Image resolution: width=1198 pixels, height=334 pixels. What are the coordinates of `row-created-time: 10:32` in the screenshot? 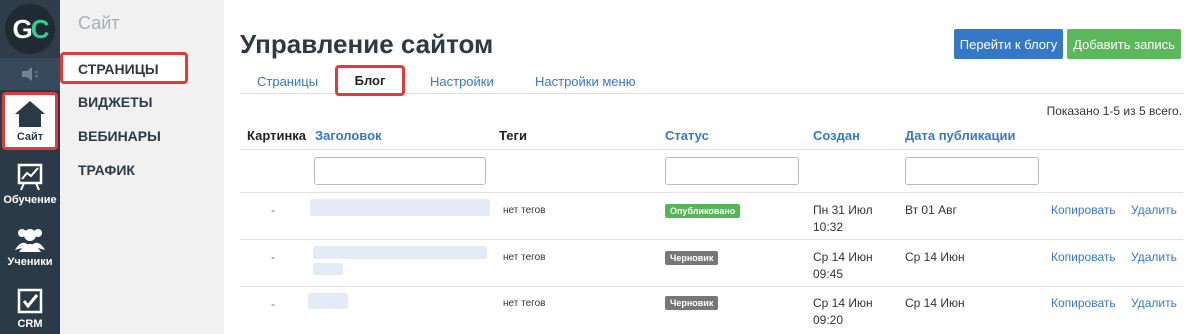 It's located at (828, 227).